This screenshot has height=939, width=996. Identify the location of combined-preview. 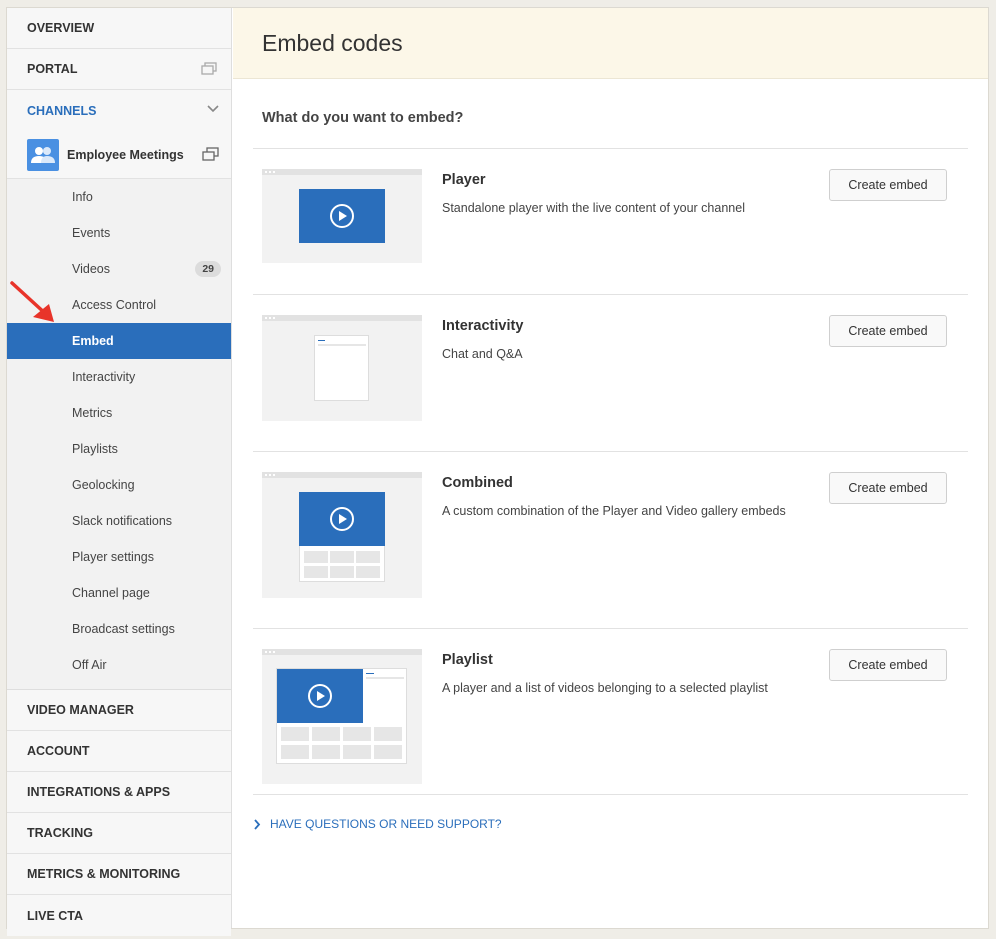
(342, 537).